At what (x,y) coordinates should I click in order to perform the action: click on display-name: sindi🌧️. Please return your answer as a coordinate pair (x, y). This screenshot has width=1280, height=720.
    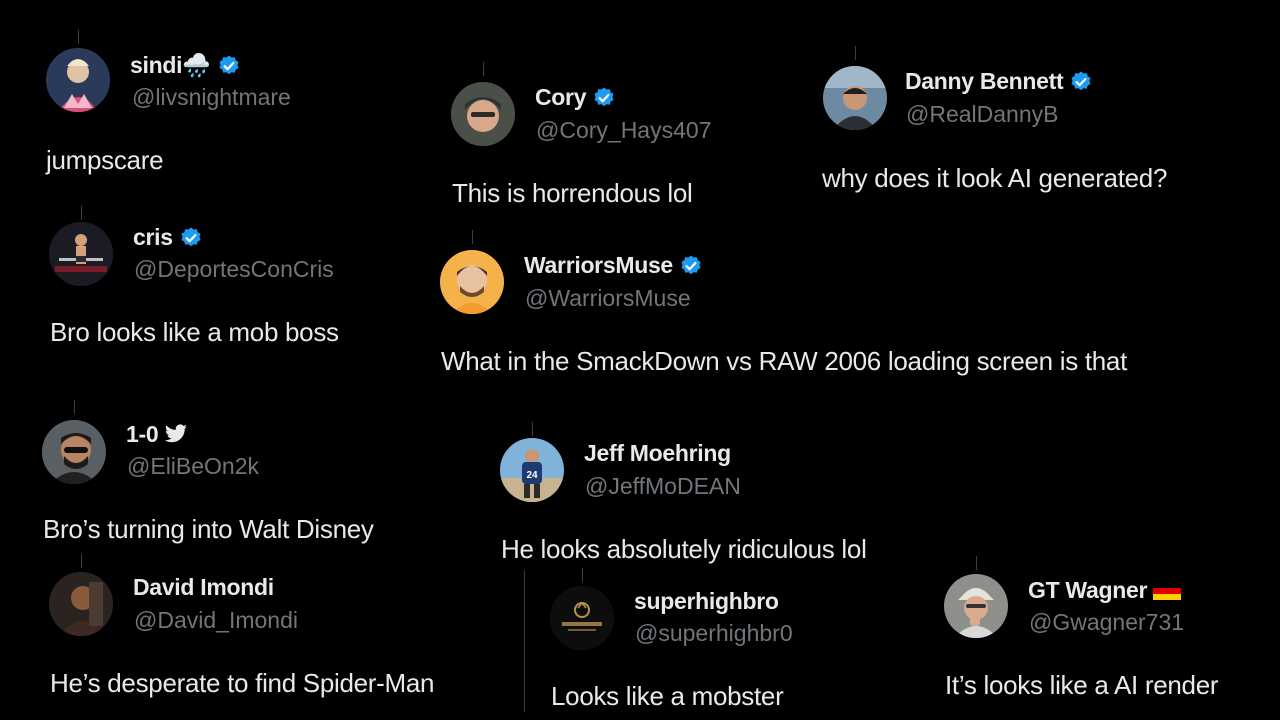
    Looking at the image, I should click on (170, 65).